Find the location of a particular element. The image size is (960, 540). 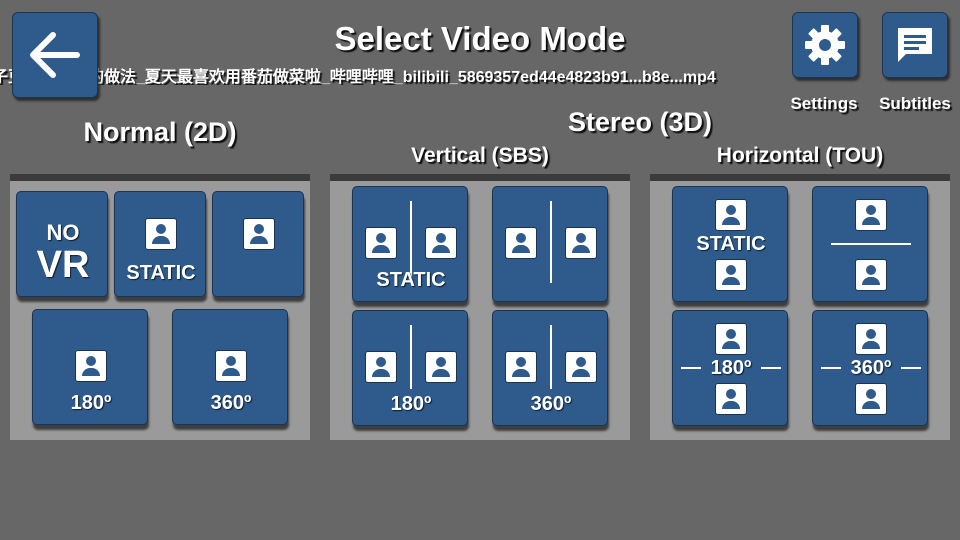

no-vr-line2: VR is located at coordinates (63, 265).